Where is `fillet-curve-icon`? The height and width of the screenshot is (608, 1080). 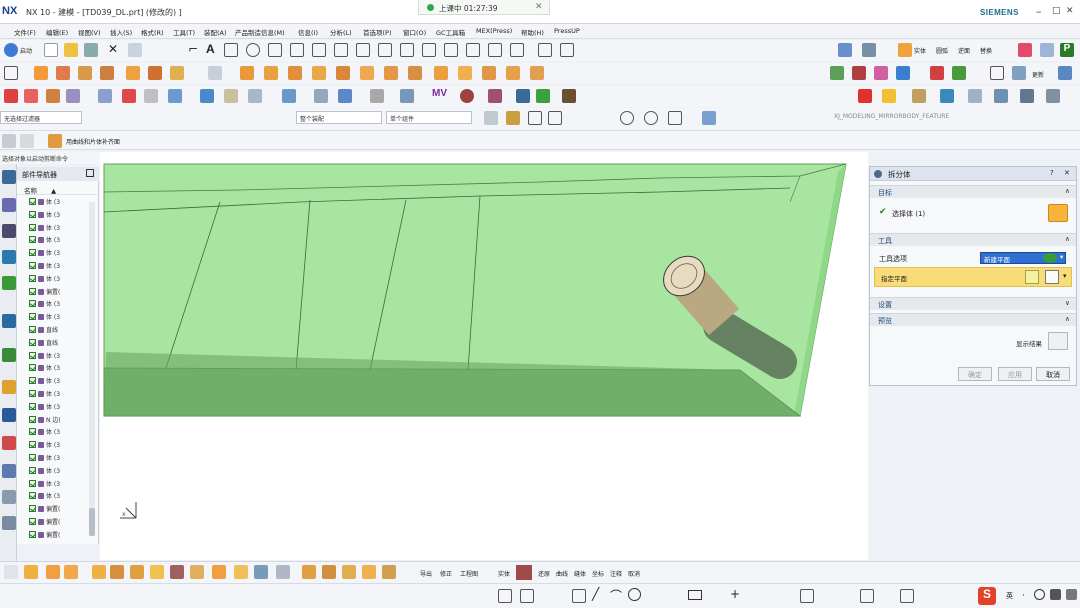 fillet-curve-icon is located at coordinates (451, 50).